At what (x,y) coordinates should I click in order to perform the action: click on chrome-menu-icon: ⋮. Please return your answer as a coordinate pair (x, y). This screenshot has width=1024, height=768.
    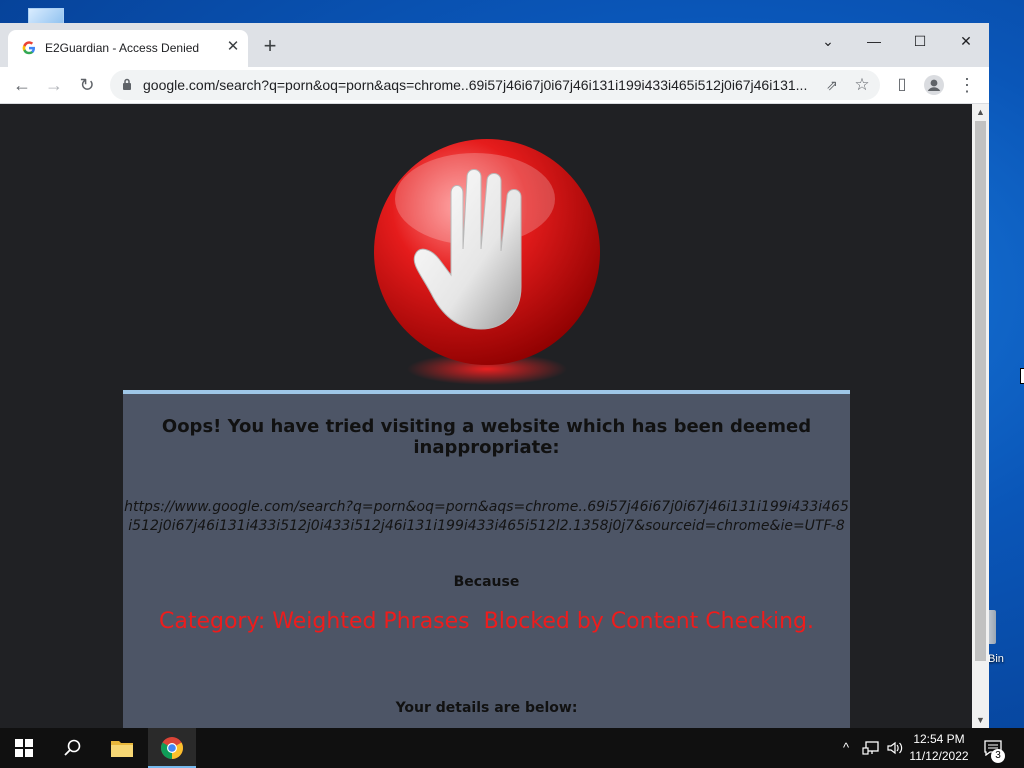
    Looking at the image, I should click on (967, 85).